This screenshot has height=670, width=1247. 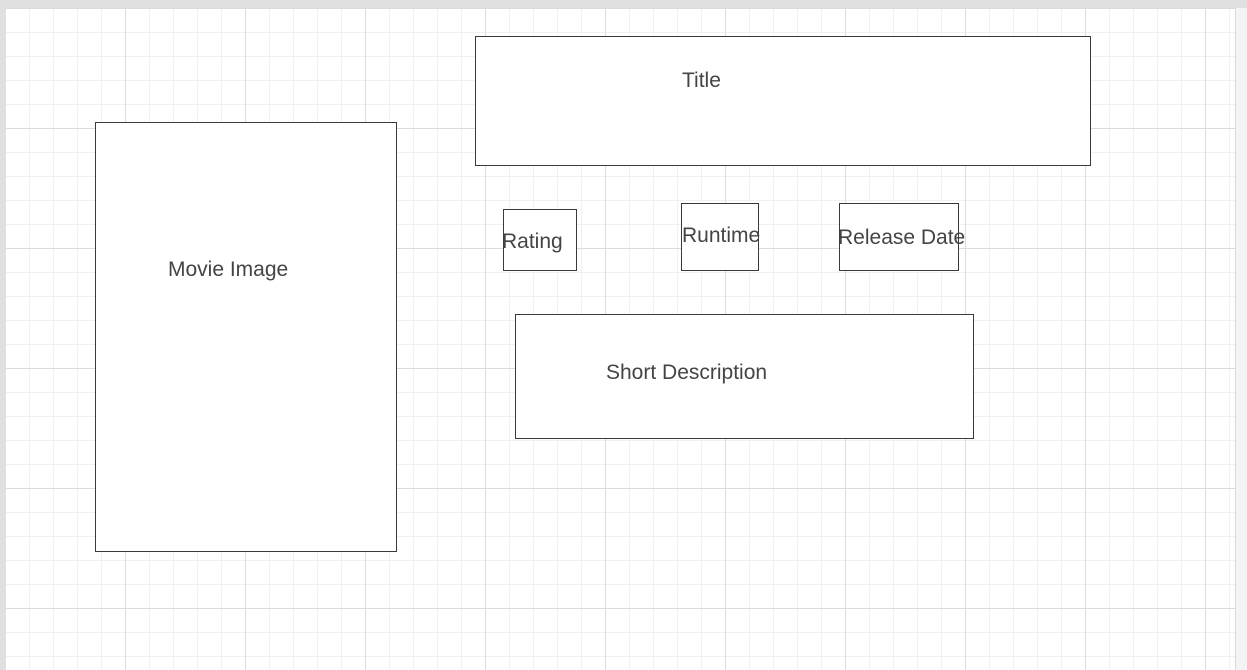 I want to click on rating-label: Rating, so click(x=532, y=241).